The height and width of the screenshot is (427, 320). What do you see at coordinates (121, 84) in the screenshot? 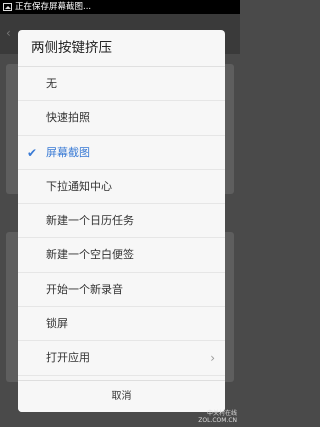
I see `option-none: 无` at bounding box center [121, 84].